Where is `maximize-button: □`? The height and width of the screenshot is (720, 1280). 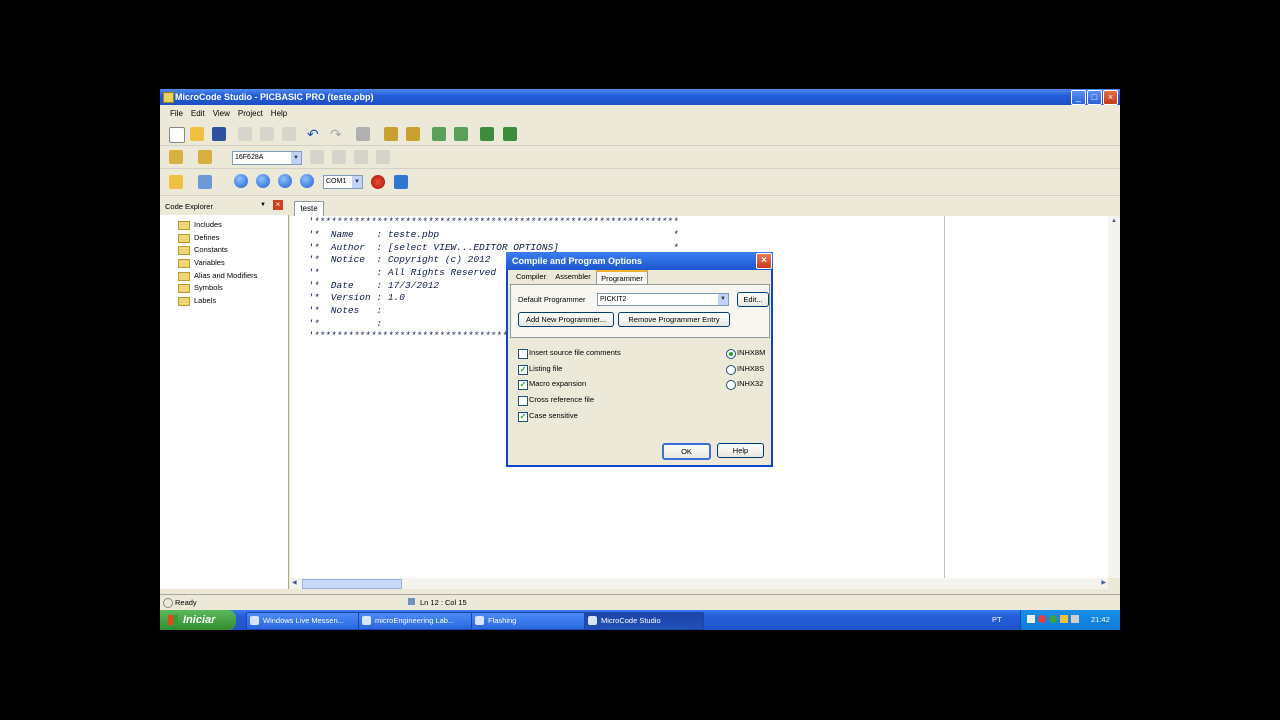 maximize-button: □ is located at coordinates (1094, 97).